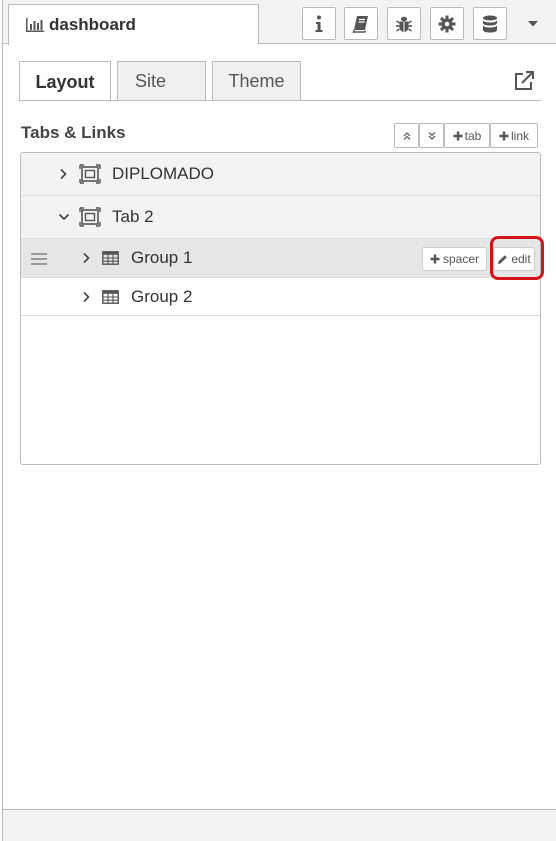 Image resolution: width=556 pixels, height=841 pixels. What do you see at coordinates (92, 24) in the screenshot?
I see `sidebar-tab-label: dashboard` at bounding box center [92, 24].